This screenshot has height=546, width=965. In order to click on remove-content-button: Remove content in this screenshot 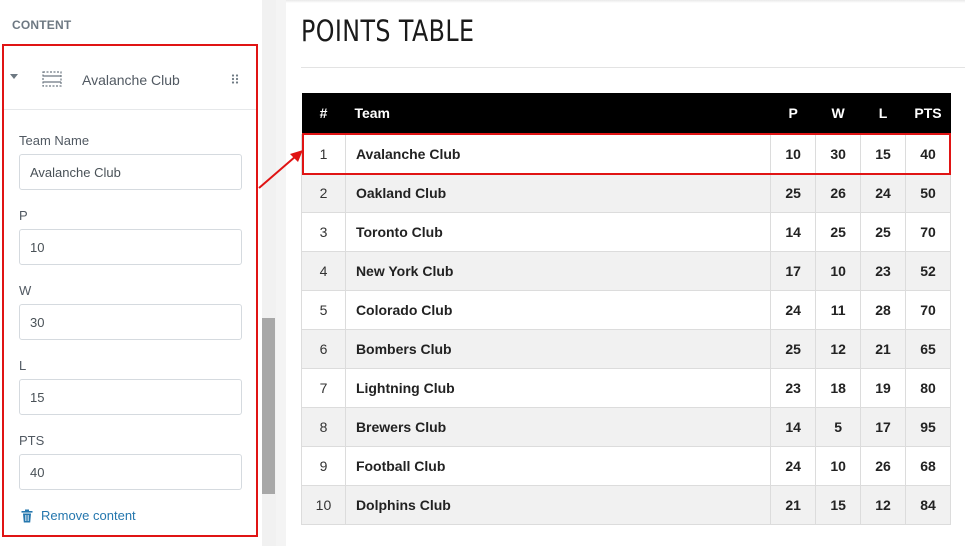, I will do `click(78, 515)`.